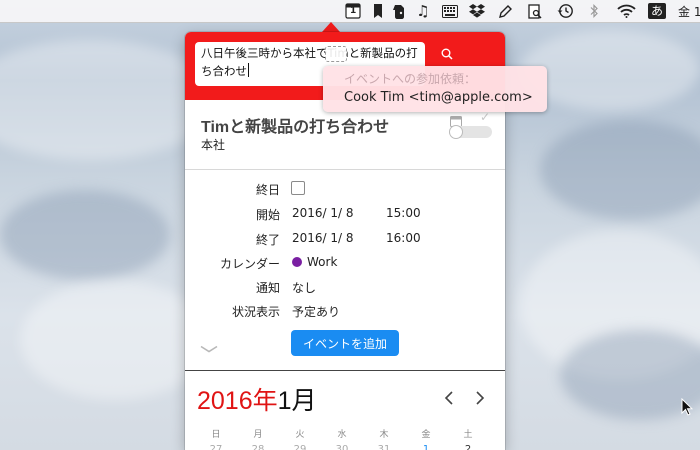 This screenshot has height=450, width=700. I want to click on calendar-day: 27, so click(216, 447).